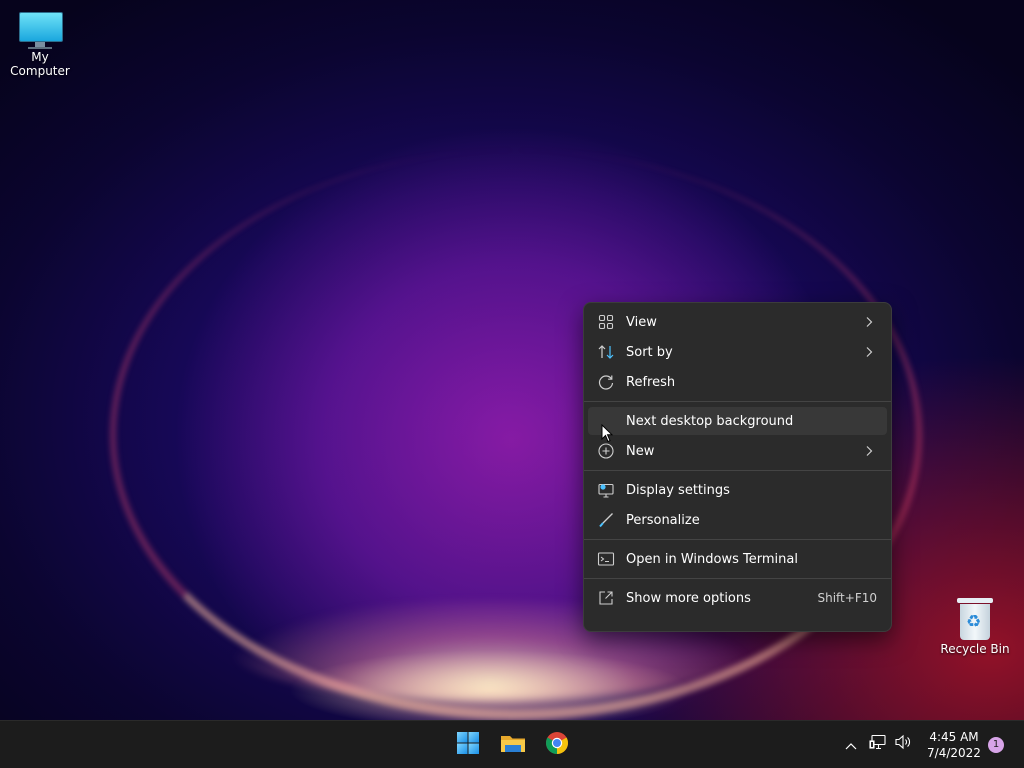 The image size is (1024, 768). What do you see at coordinates (737, 520) in the screenshot?
I see `menu-item-personalize: Personalize` at bounding box center [737, 520].